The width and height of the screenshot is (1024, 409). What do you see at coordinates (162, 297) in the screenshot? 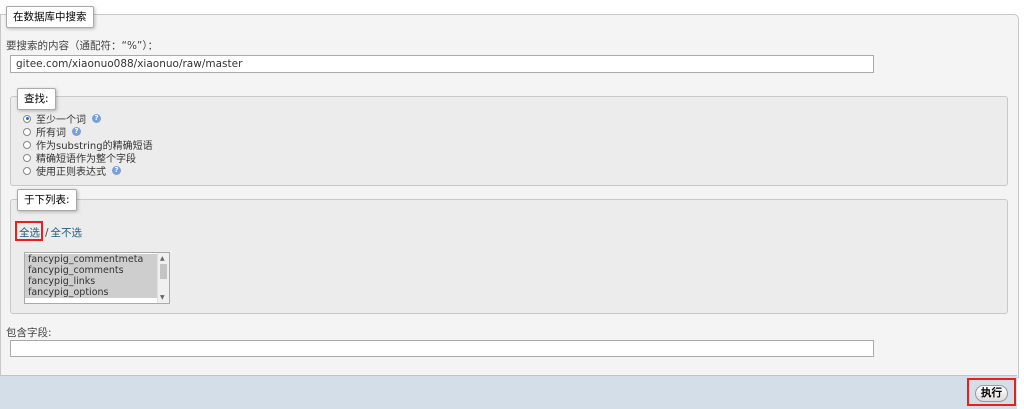
I see `scroll-down-icon: ▼` at bounding box center [162, 297].